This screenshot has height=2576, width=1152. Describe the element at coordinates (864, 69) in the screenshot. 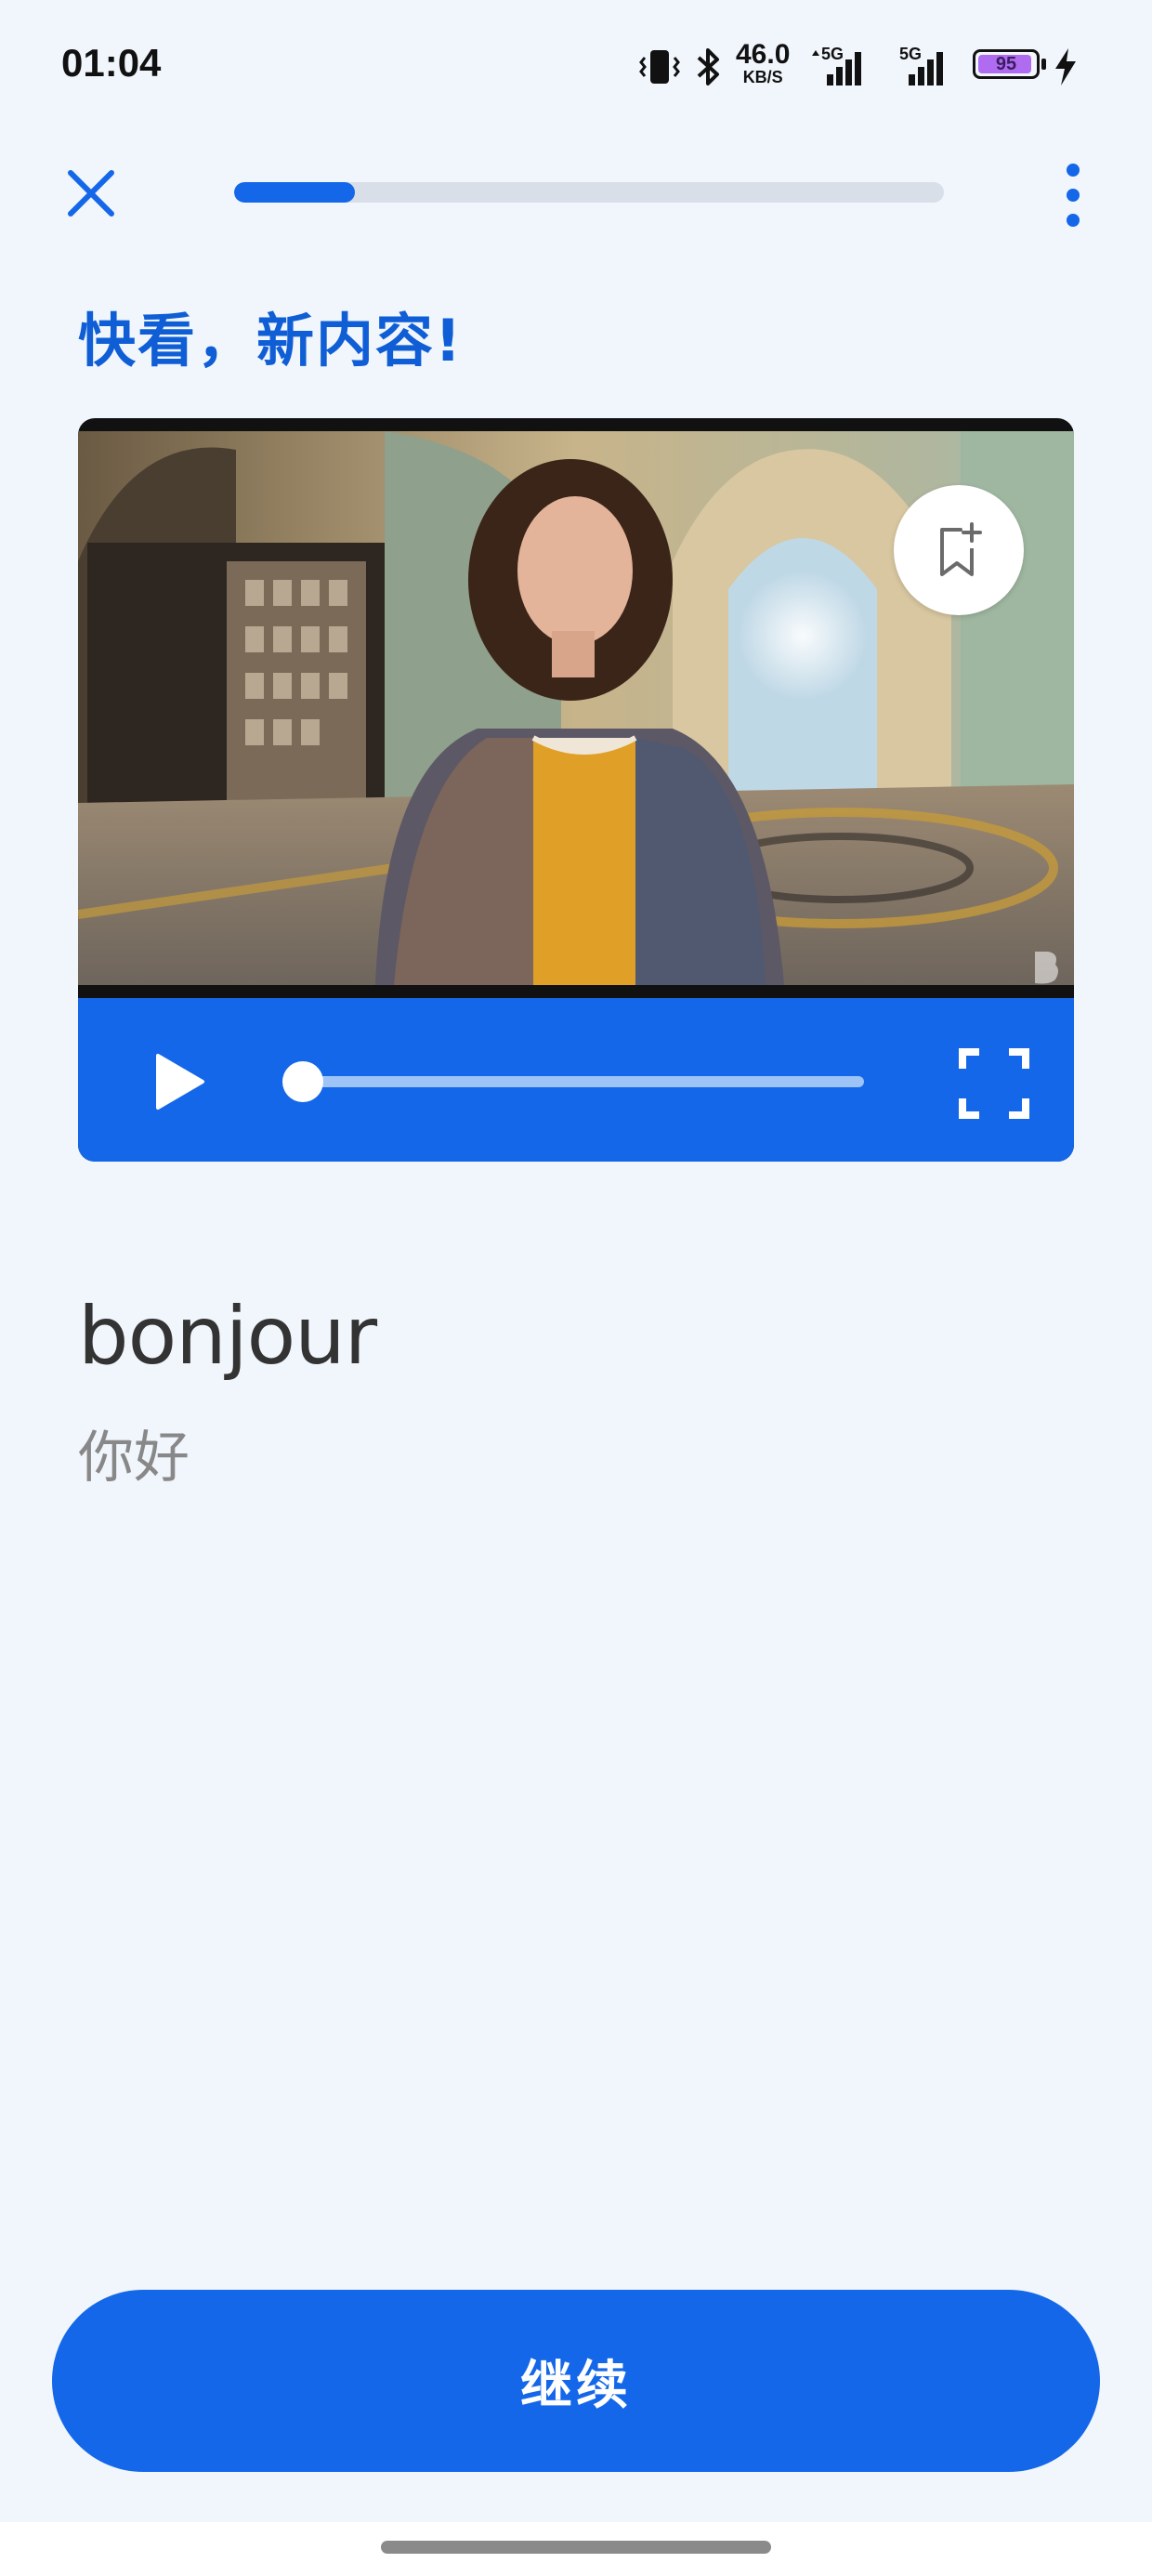

I see `status-icons: 46.0 KB/S 5G 5G 95` at that location.